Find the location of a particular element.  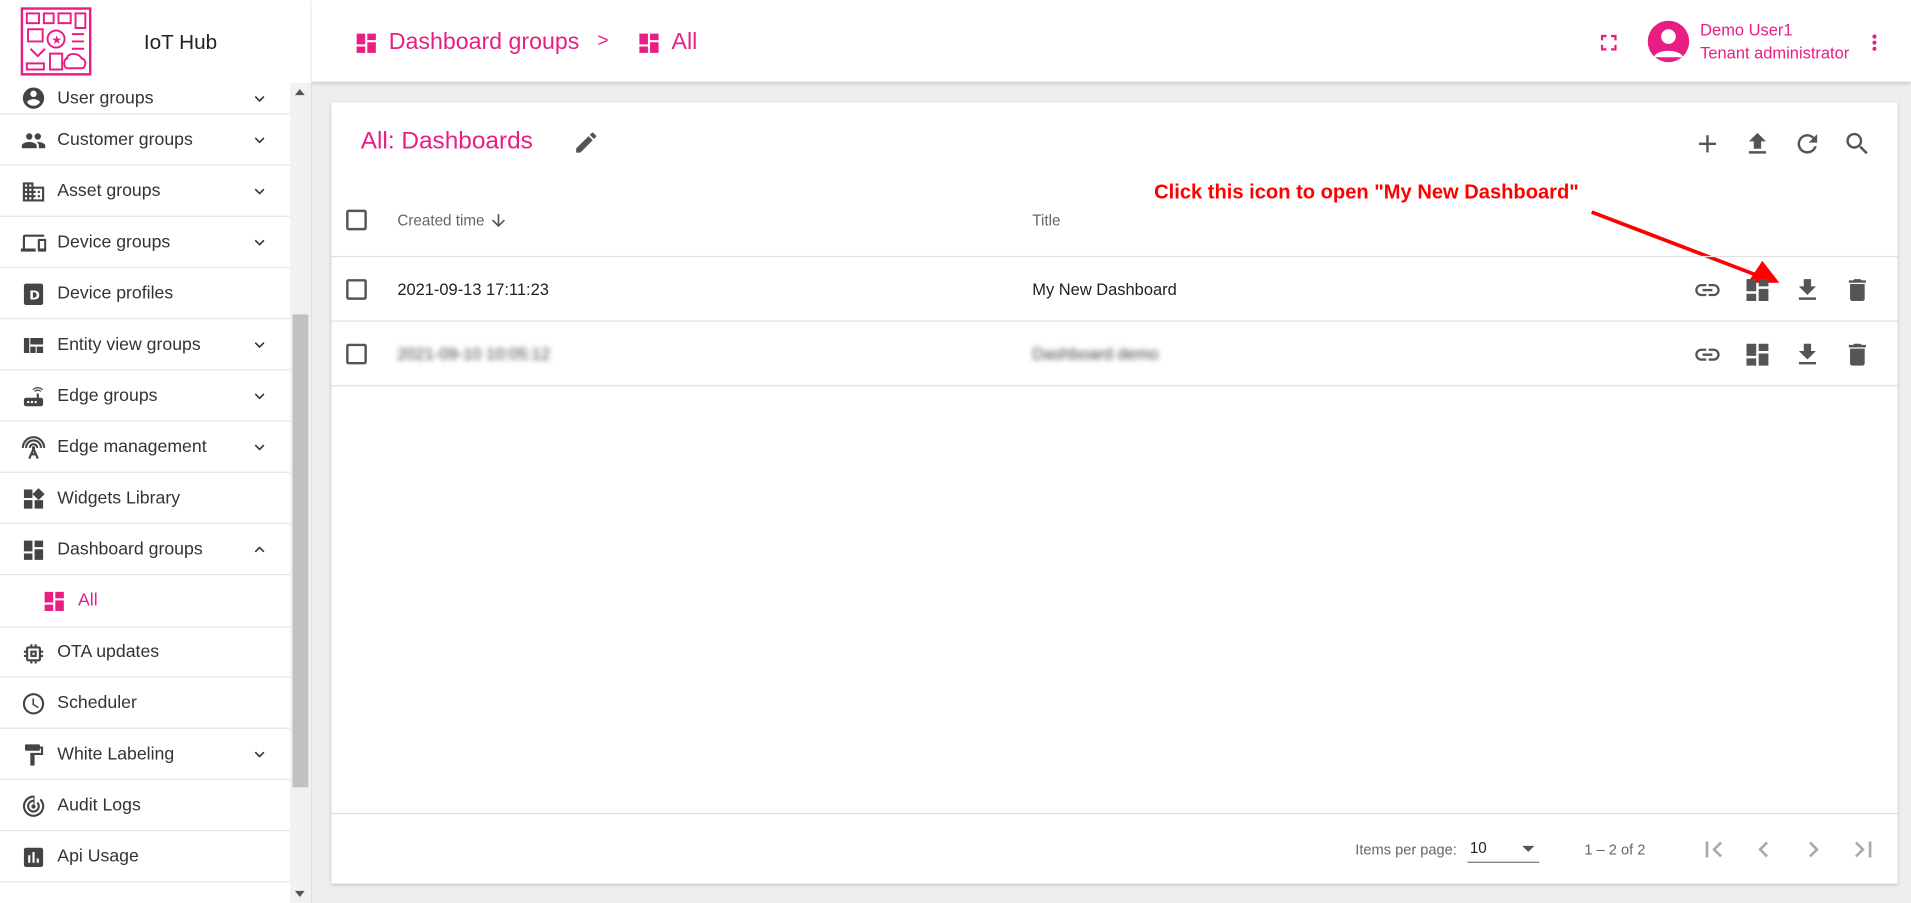

arrow-down-icon is located at coordinates (499, 221).